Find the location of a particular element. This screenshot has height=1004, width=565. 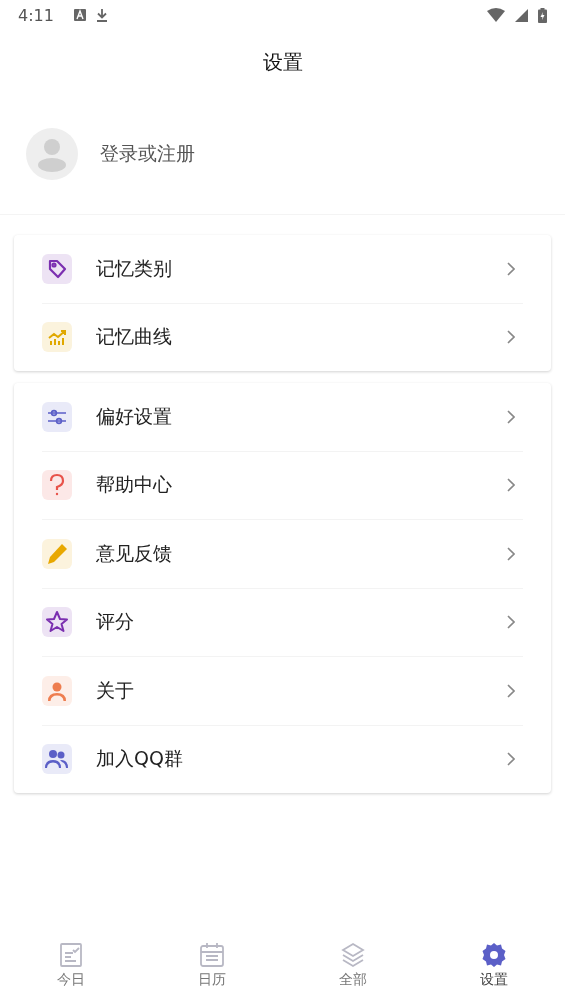

settings-row: 评分 is located at coordinates (282, 622).